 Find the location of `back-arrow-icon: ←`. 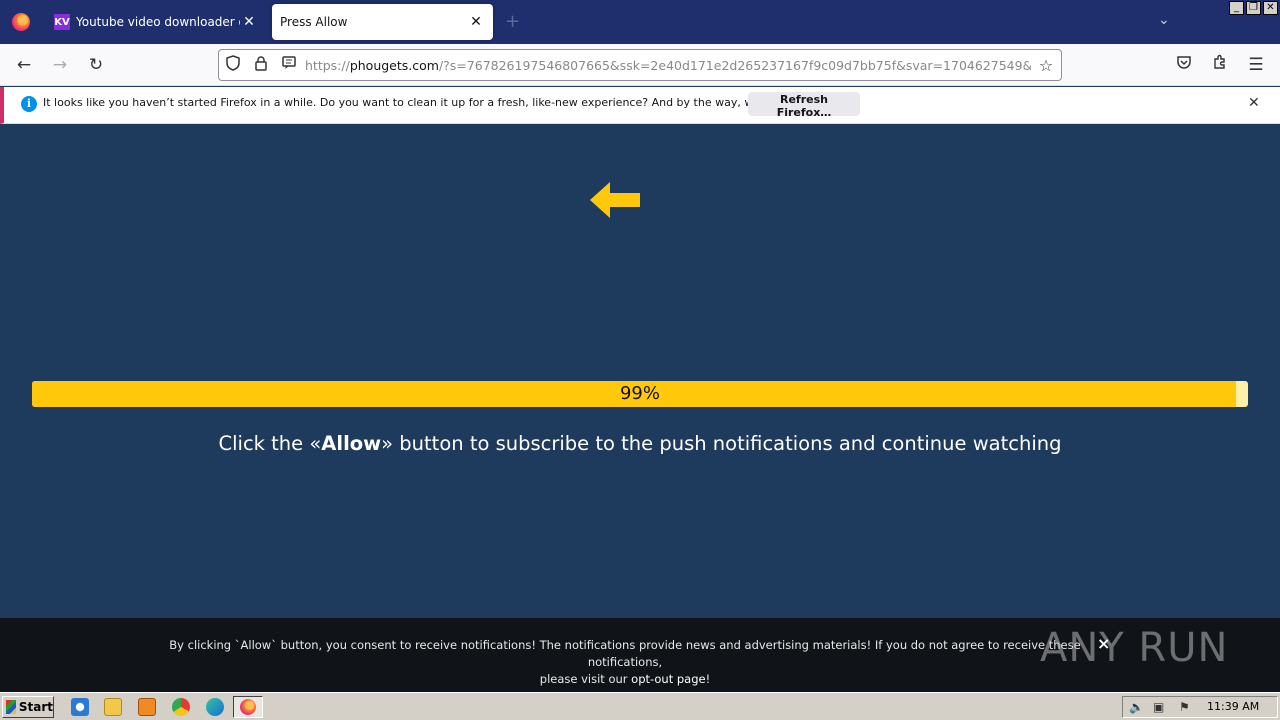

back-arrow-icon: ← is located at coordinates (24, 65).